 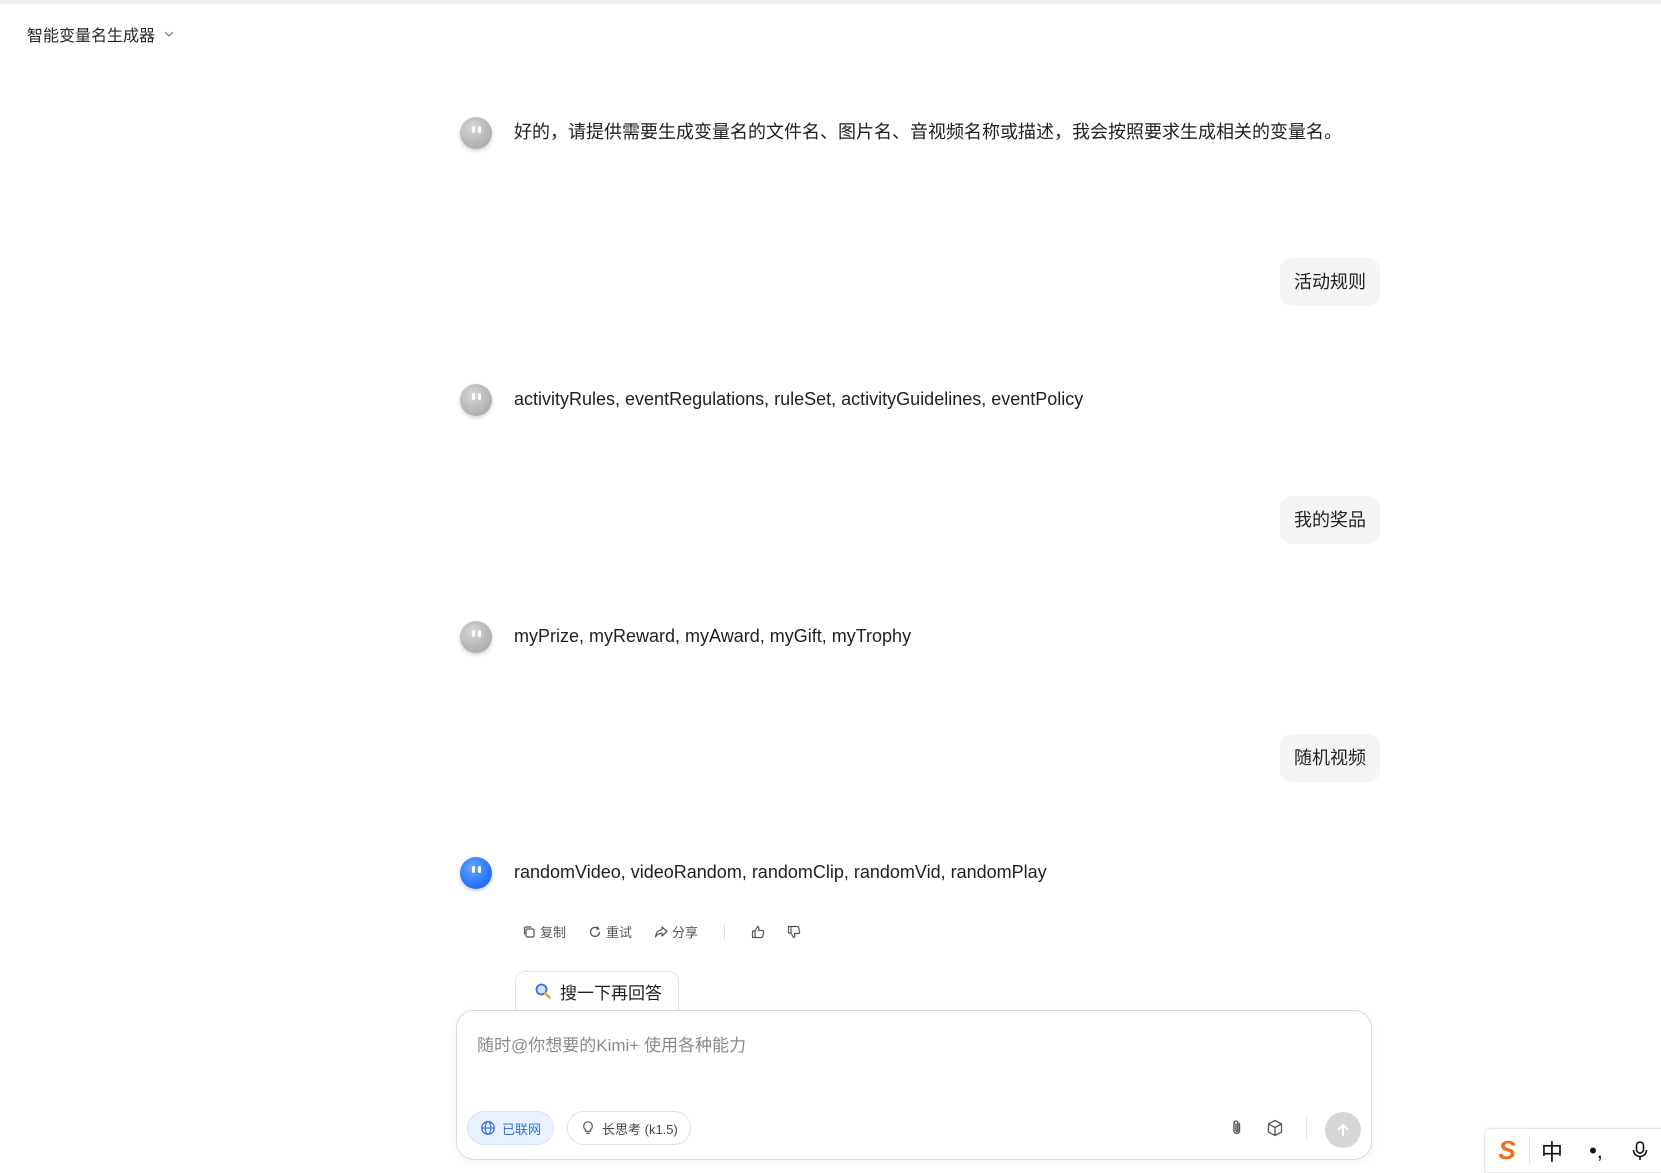 I want to click on share-icon, so click(x=661, y=931).